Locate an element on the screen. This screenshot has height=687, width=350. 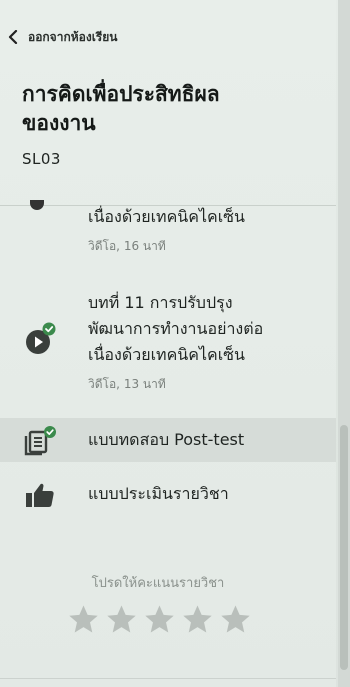
lesson-status-icon is located at coordinates (37, 205).